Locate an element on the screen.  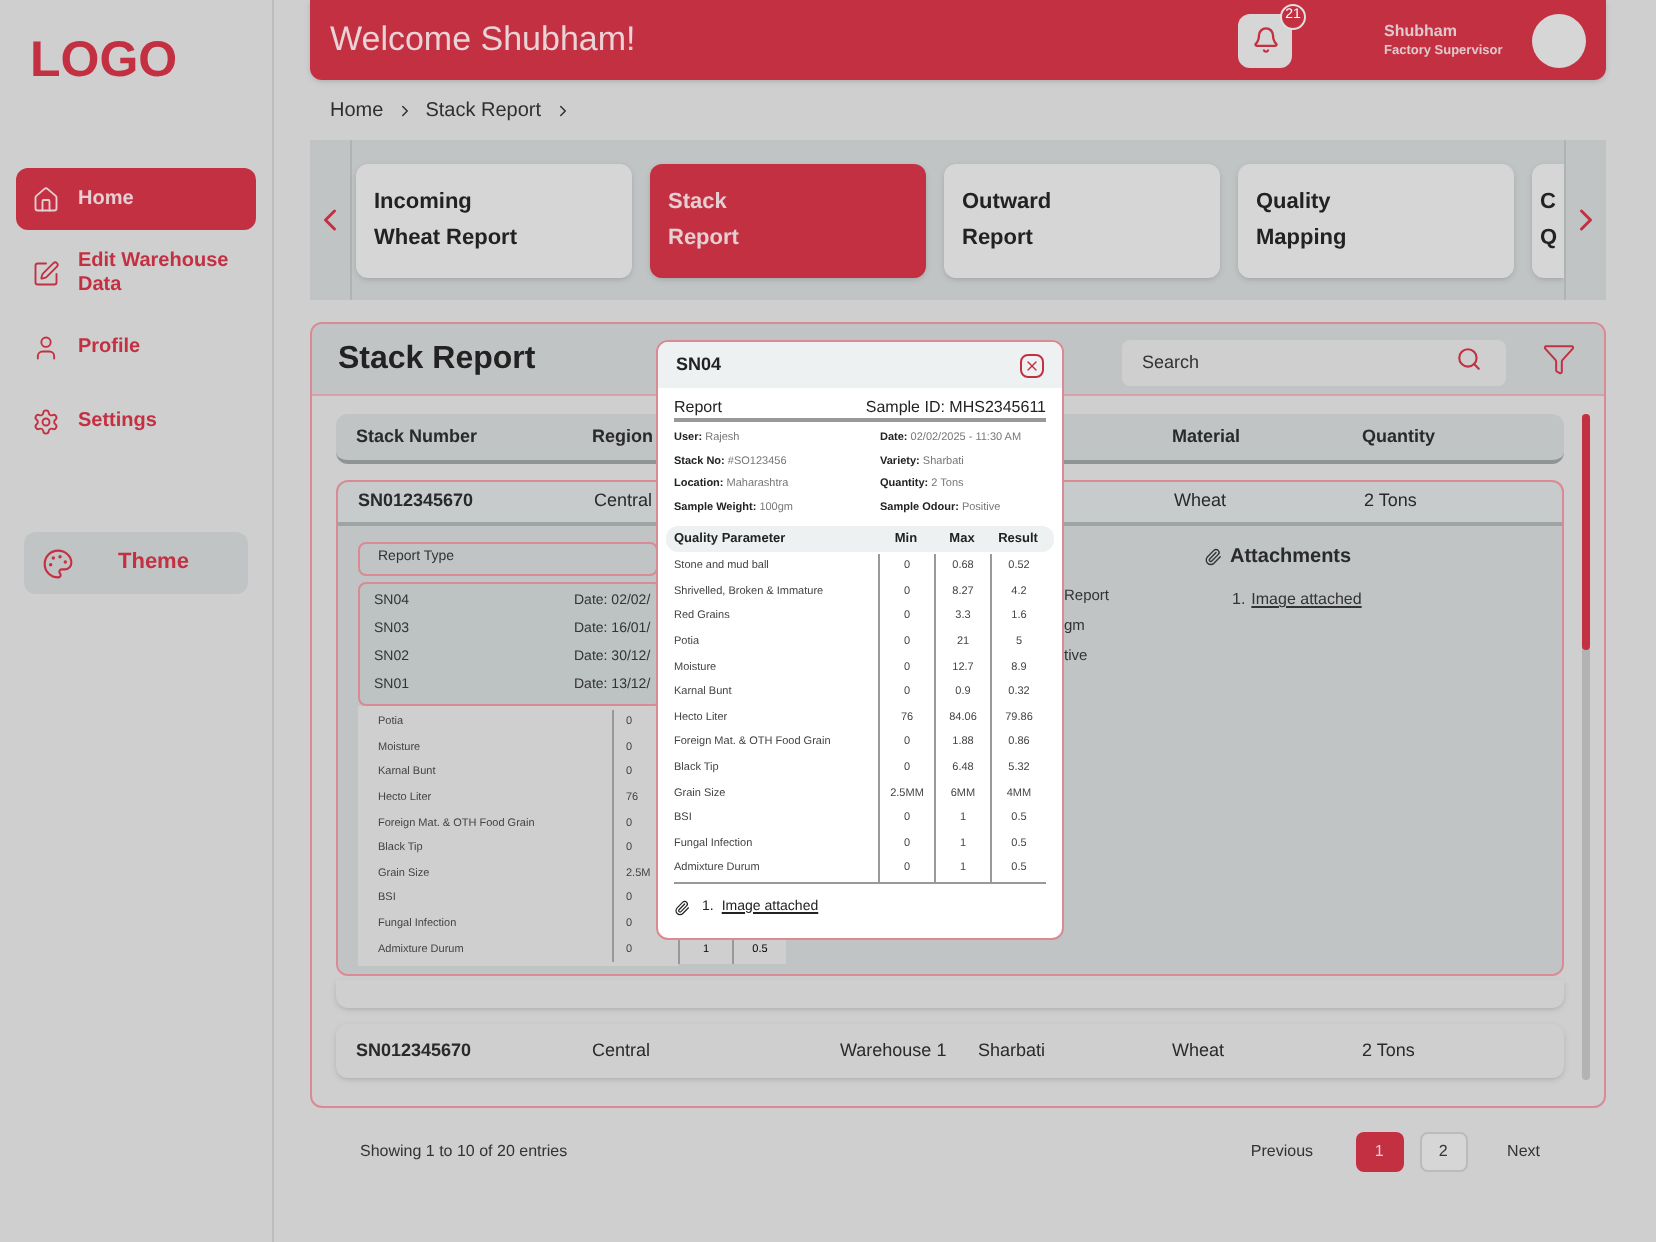
home-icon is located at coordinates (46, 199).